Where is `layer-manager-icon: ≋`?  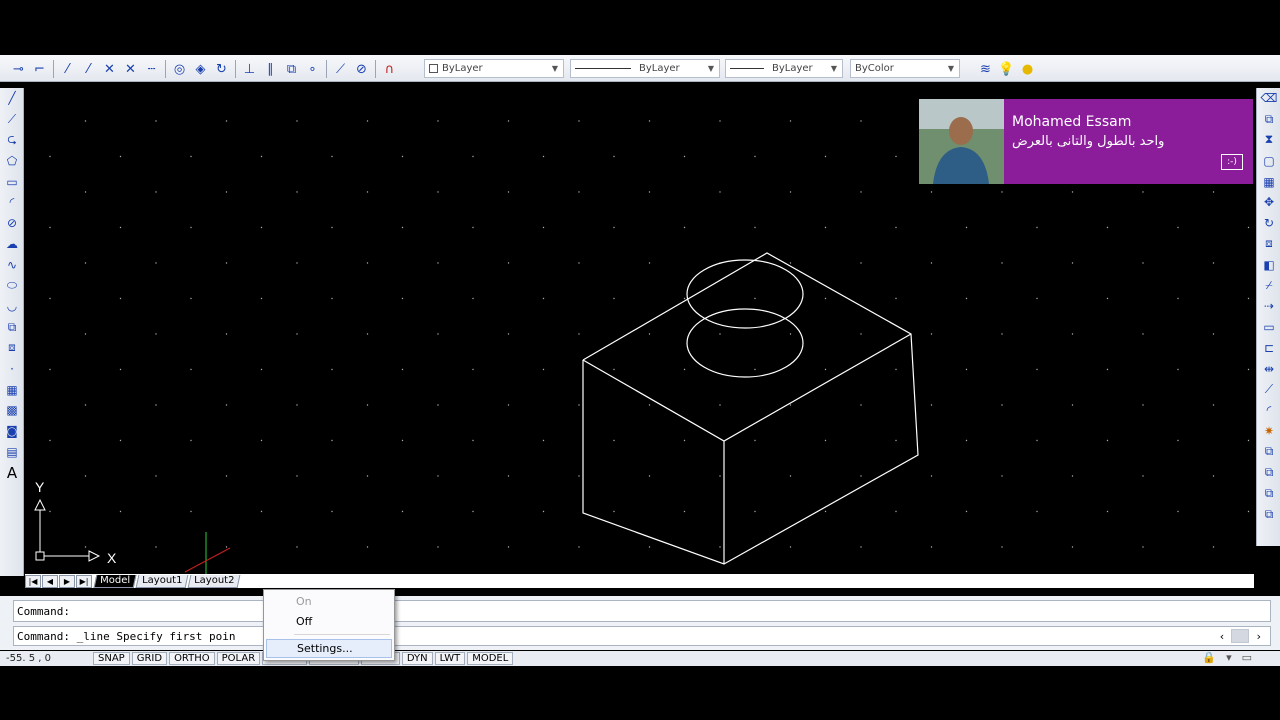
layer-manager-icon: ≋ is located at coordinates (985, 69).